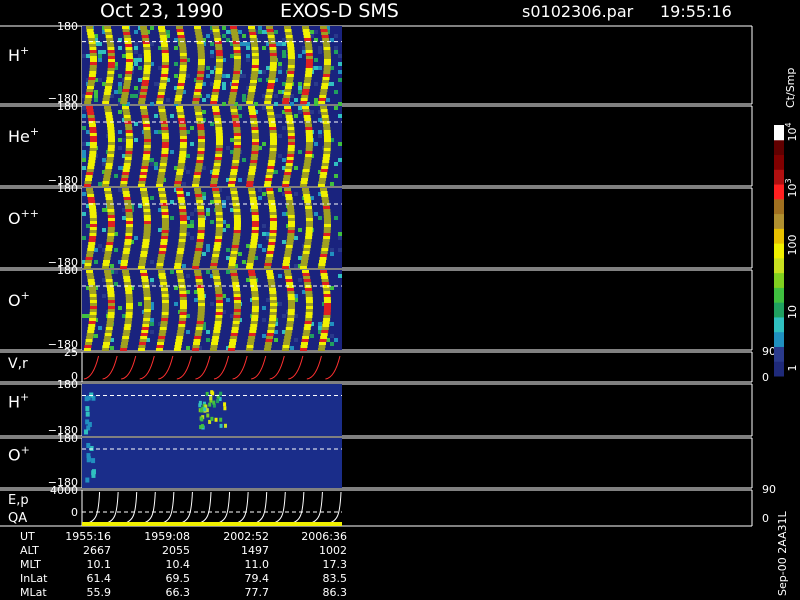  I want to click on lower-heatmap-cell, so click(88, 446).